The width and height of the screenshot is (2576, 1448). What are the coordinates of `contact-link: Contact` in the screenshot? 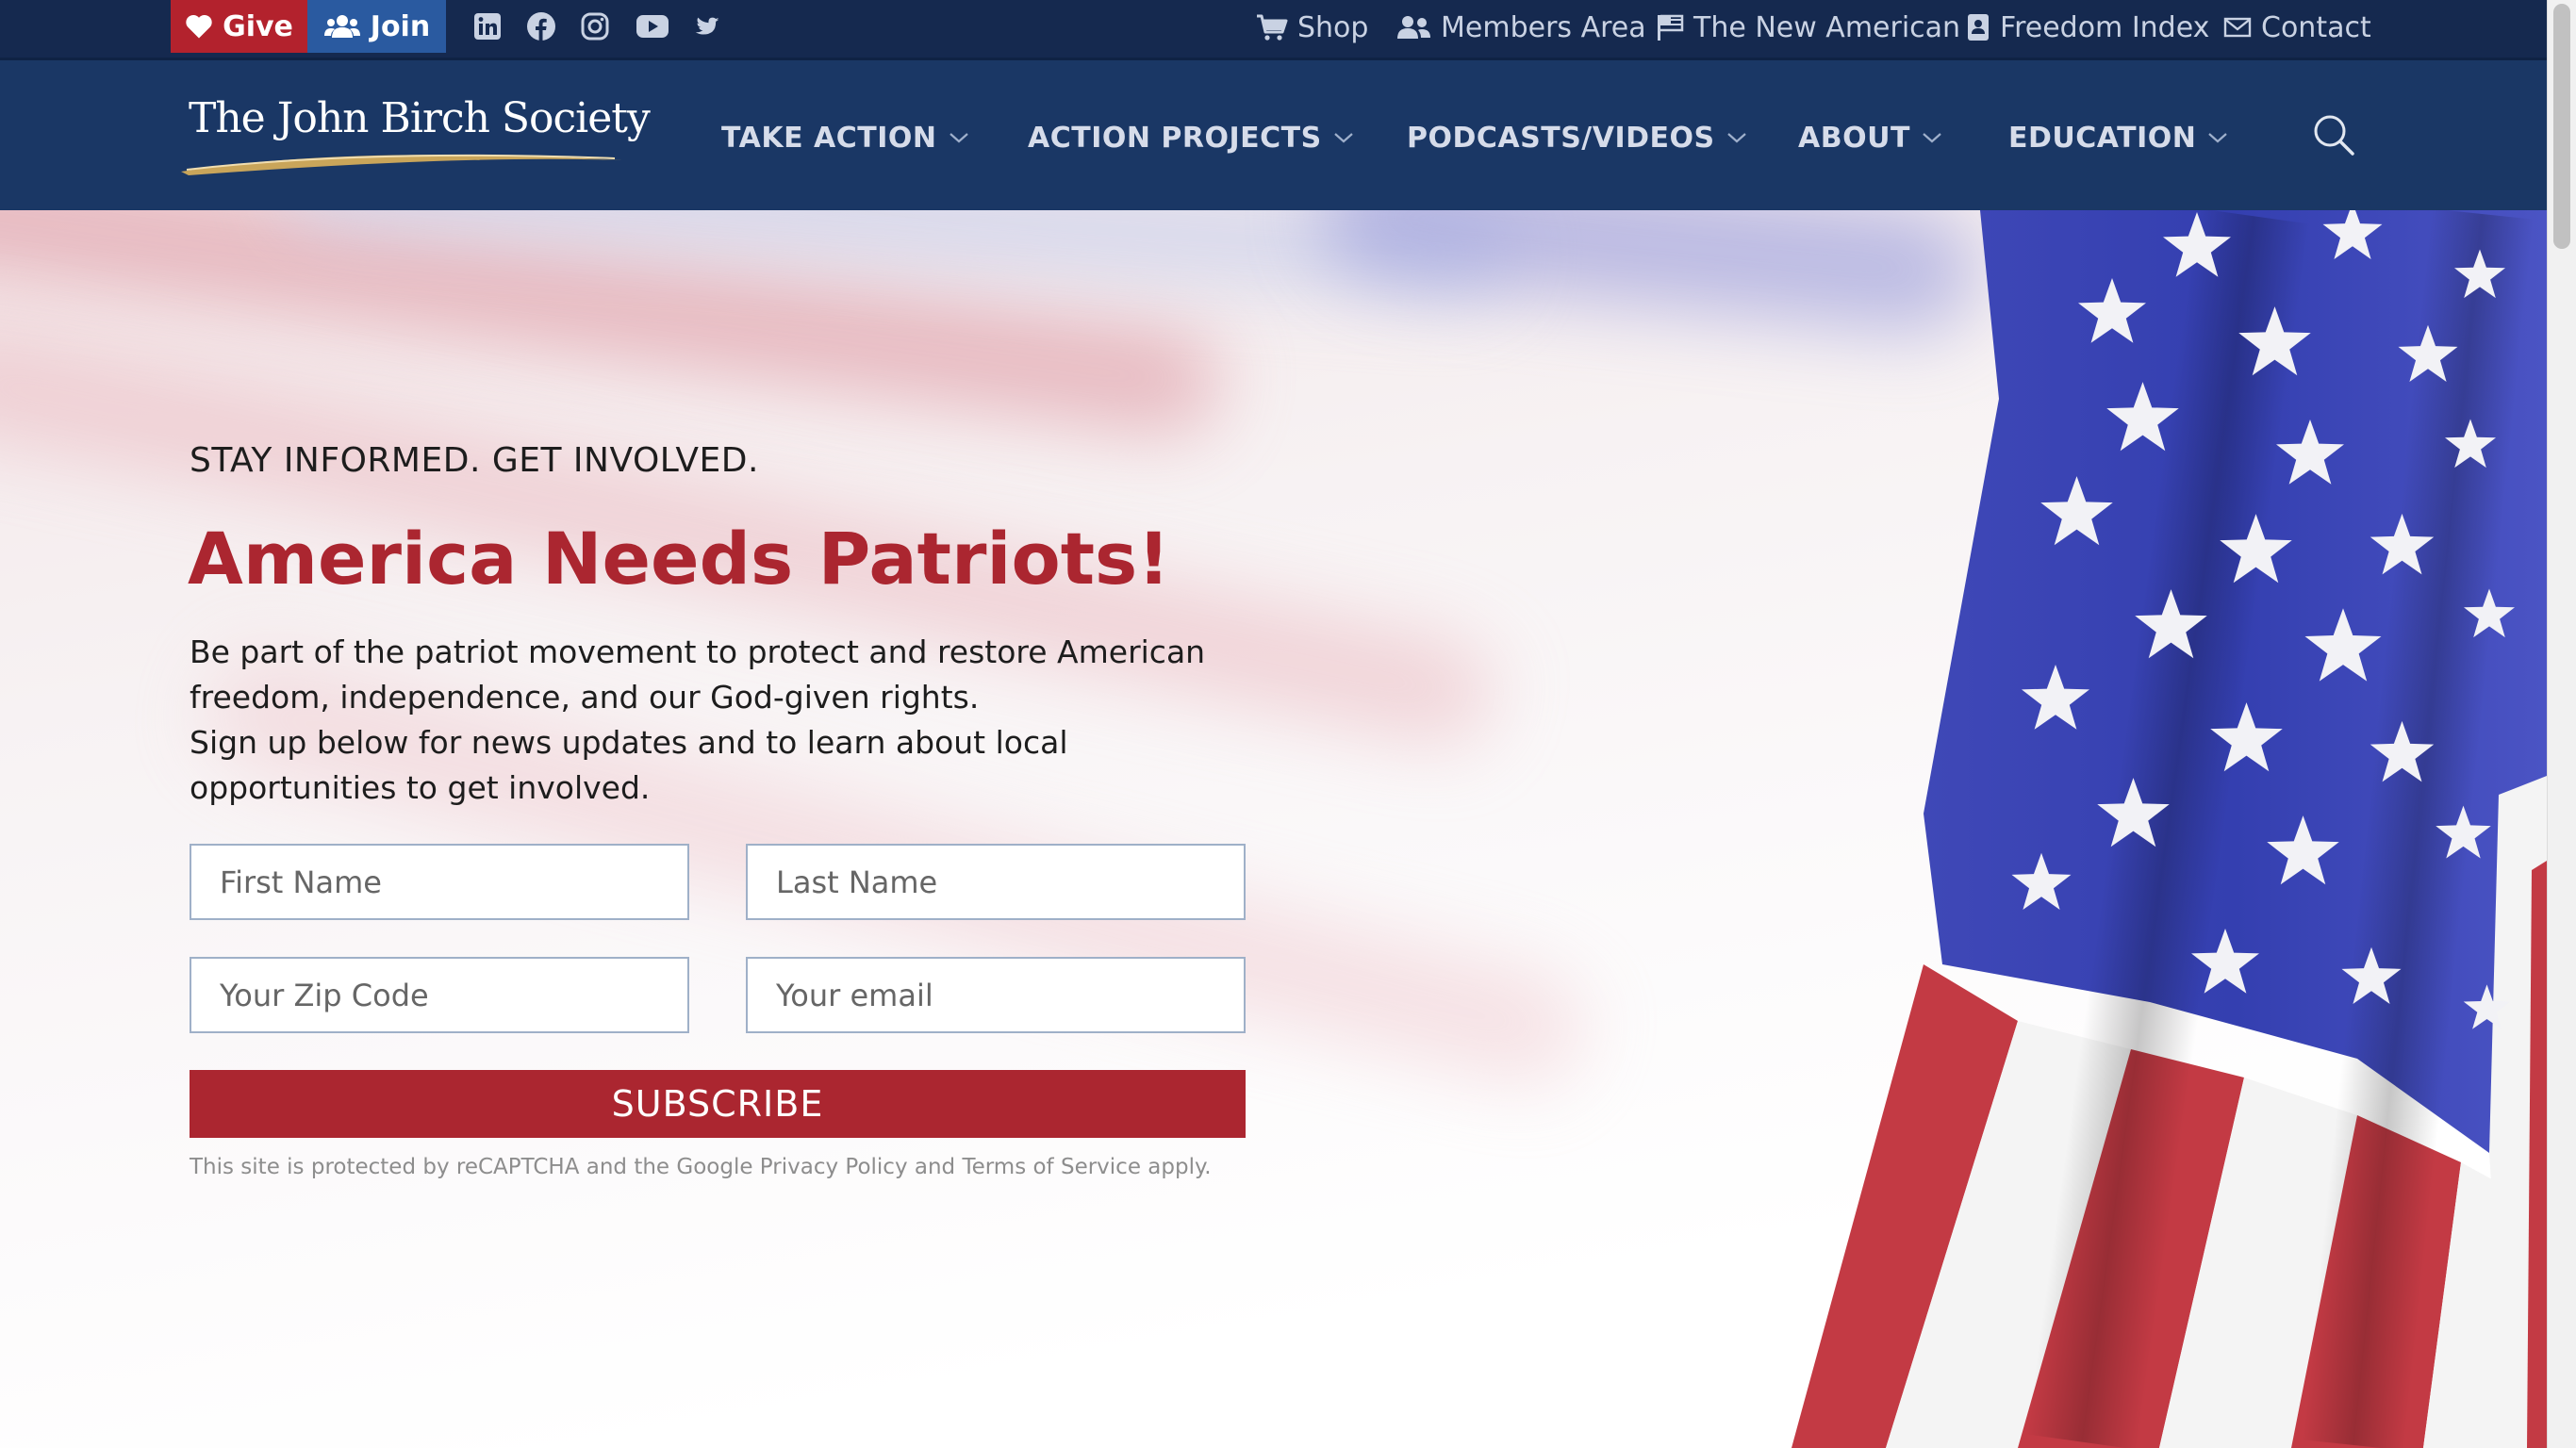 It's located at (2297, 27).